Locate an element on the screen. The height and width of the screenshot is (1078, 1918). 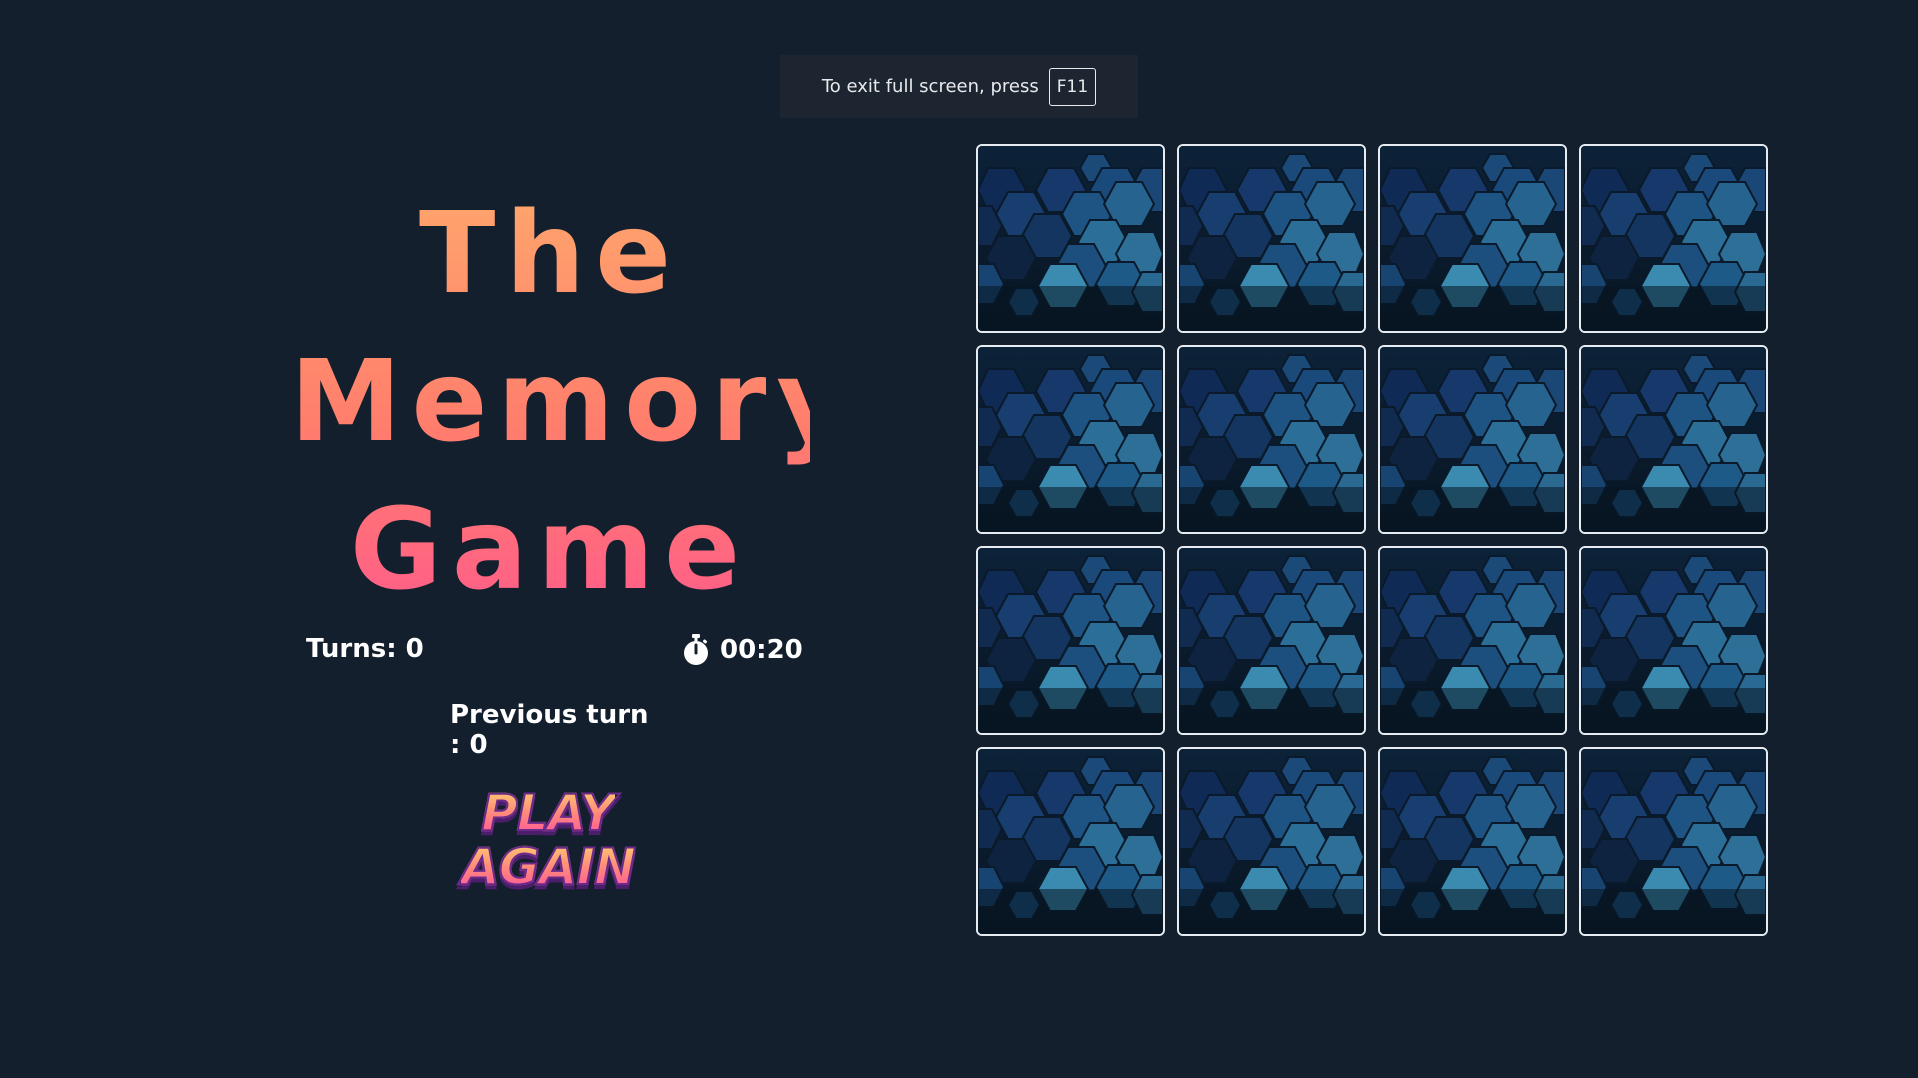
timer: 00:20 is located at coordinates (742, 650).